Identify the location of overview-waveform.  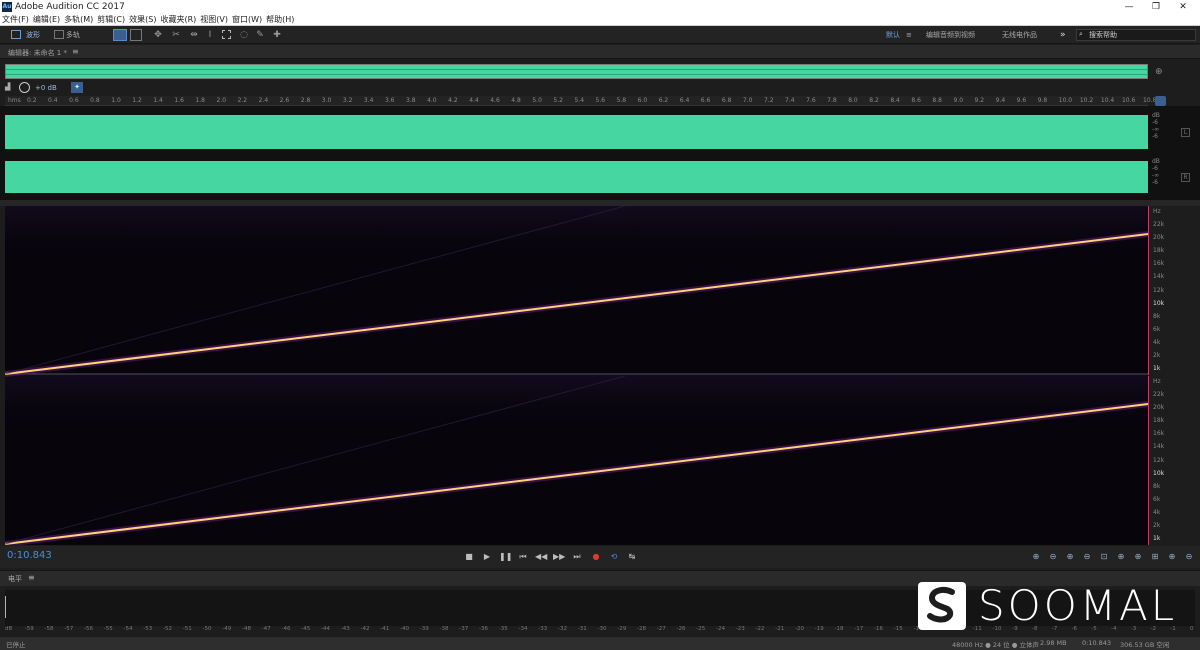
(576, 71).